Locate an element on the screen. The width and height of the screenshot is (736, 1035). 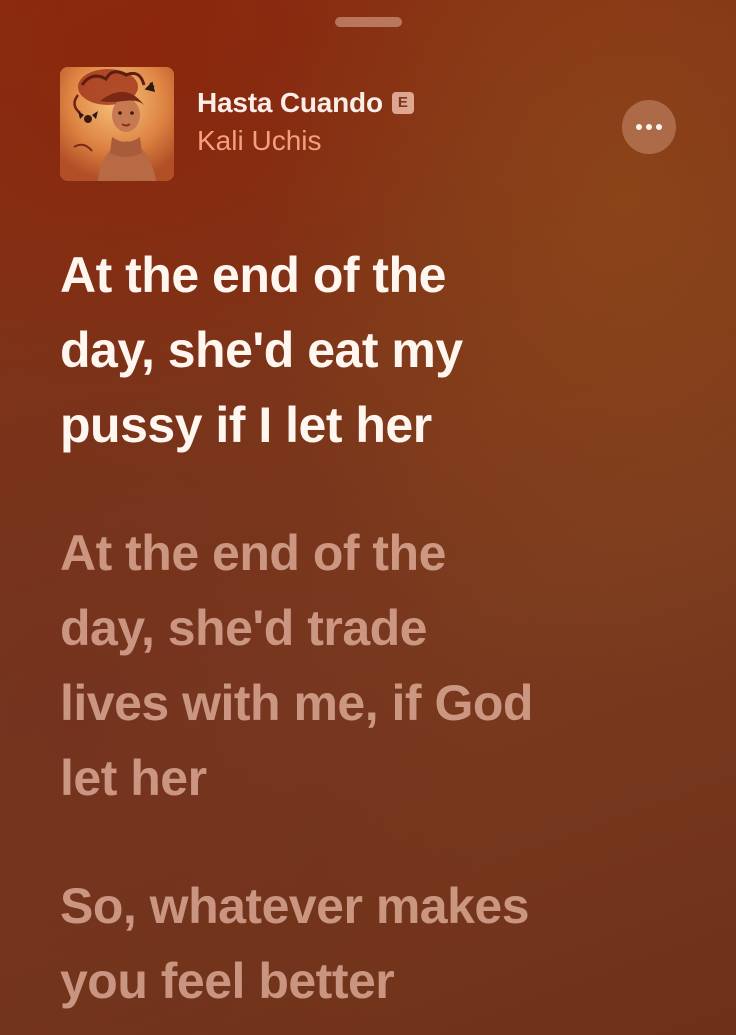
more-options-button is located at coordinates (649, 127).